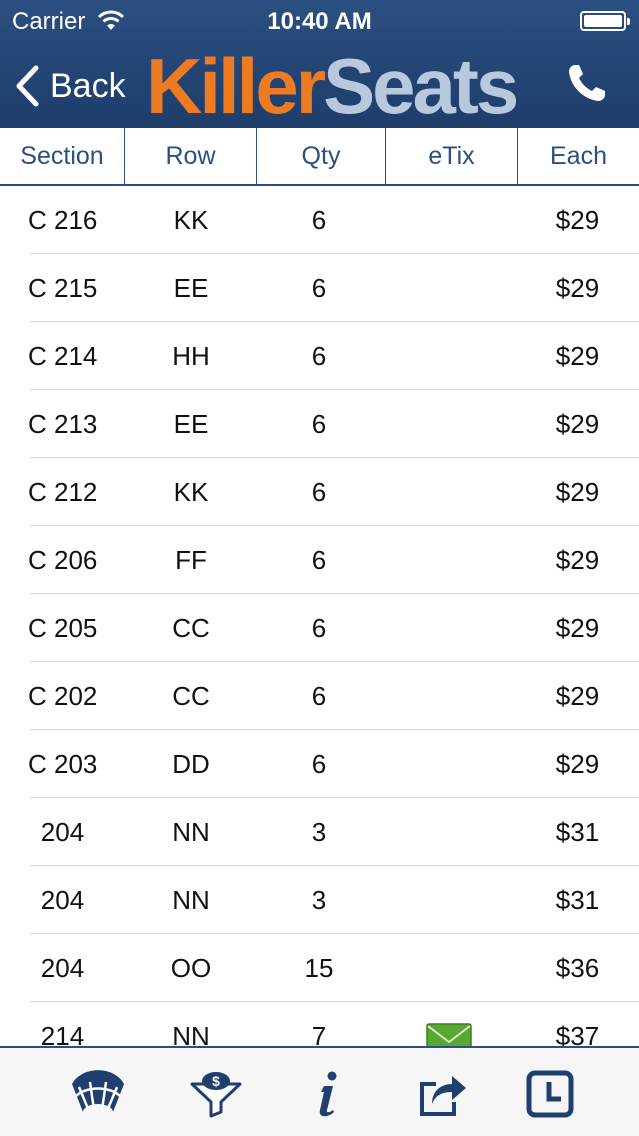 This screenshot has width=639, height=1136. I want to click on column-header-row: Row, so click(191, 156).